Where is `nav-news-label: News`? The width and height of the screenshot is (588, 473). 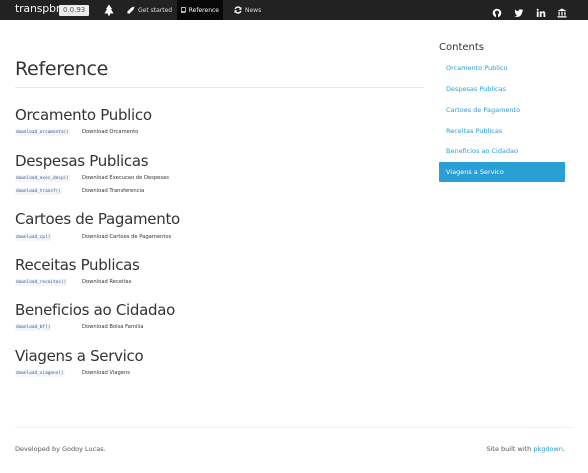 nav-news-label: News is located at coordinates (253, 10).